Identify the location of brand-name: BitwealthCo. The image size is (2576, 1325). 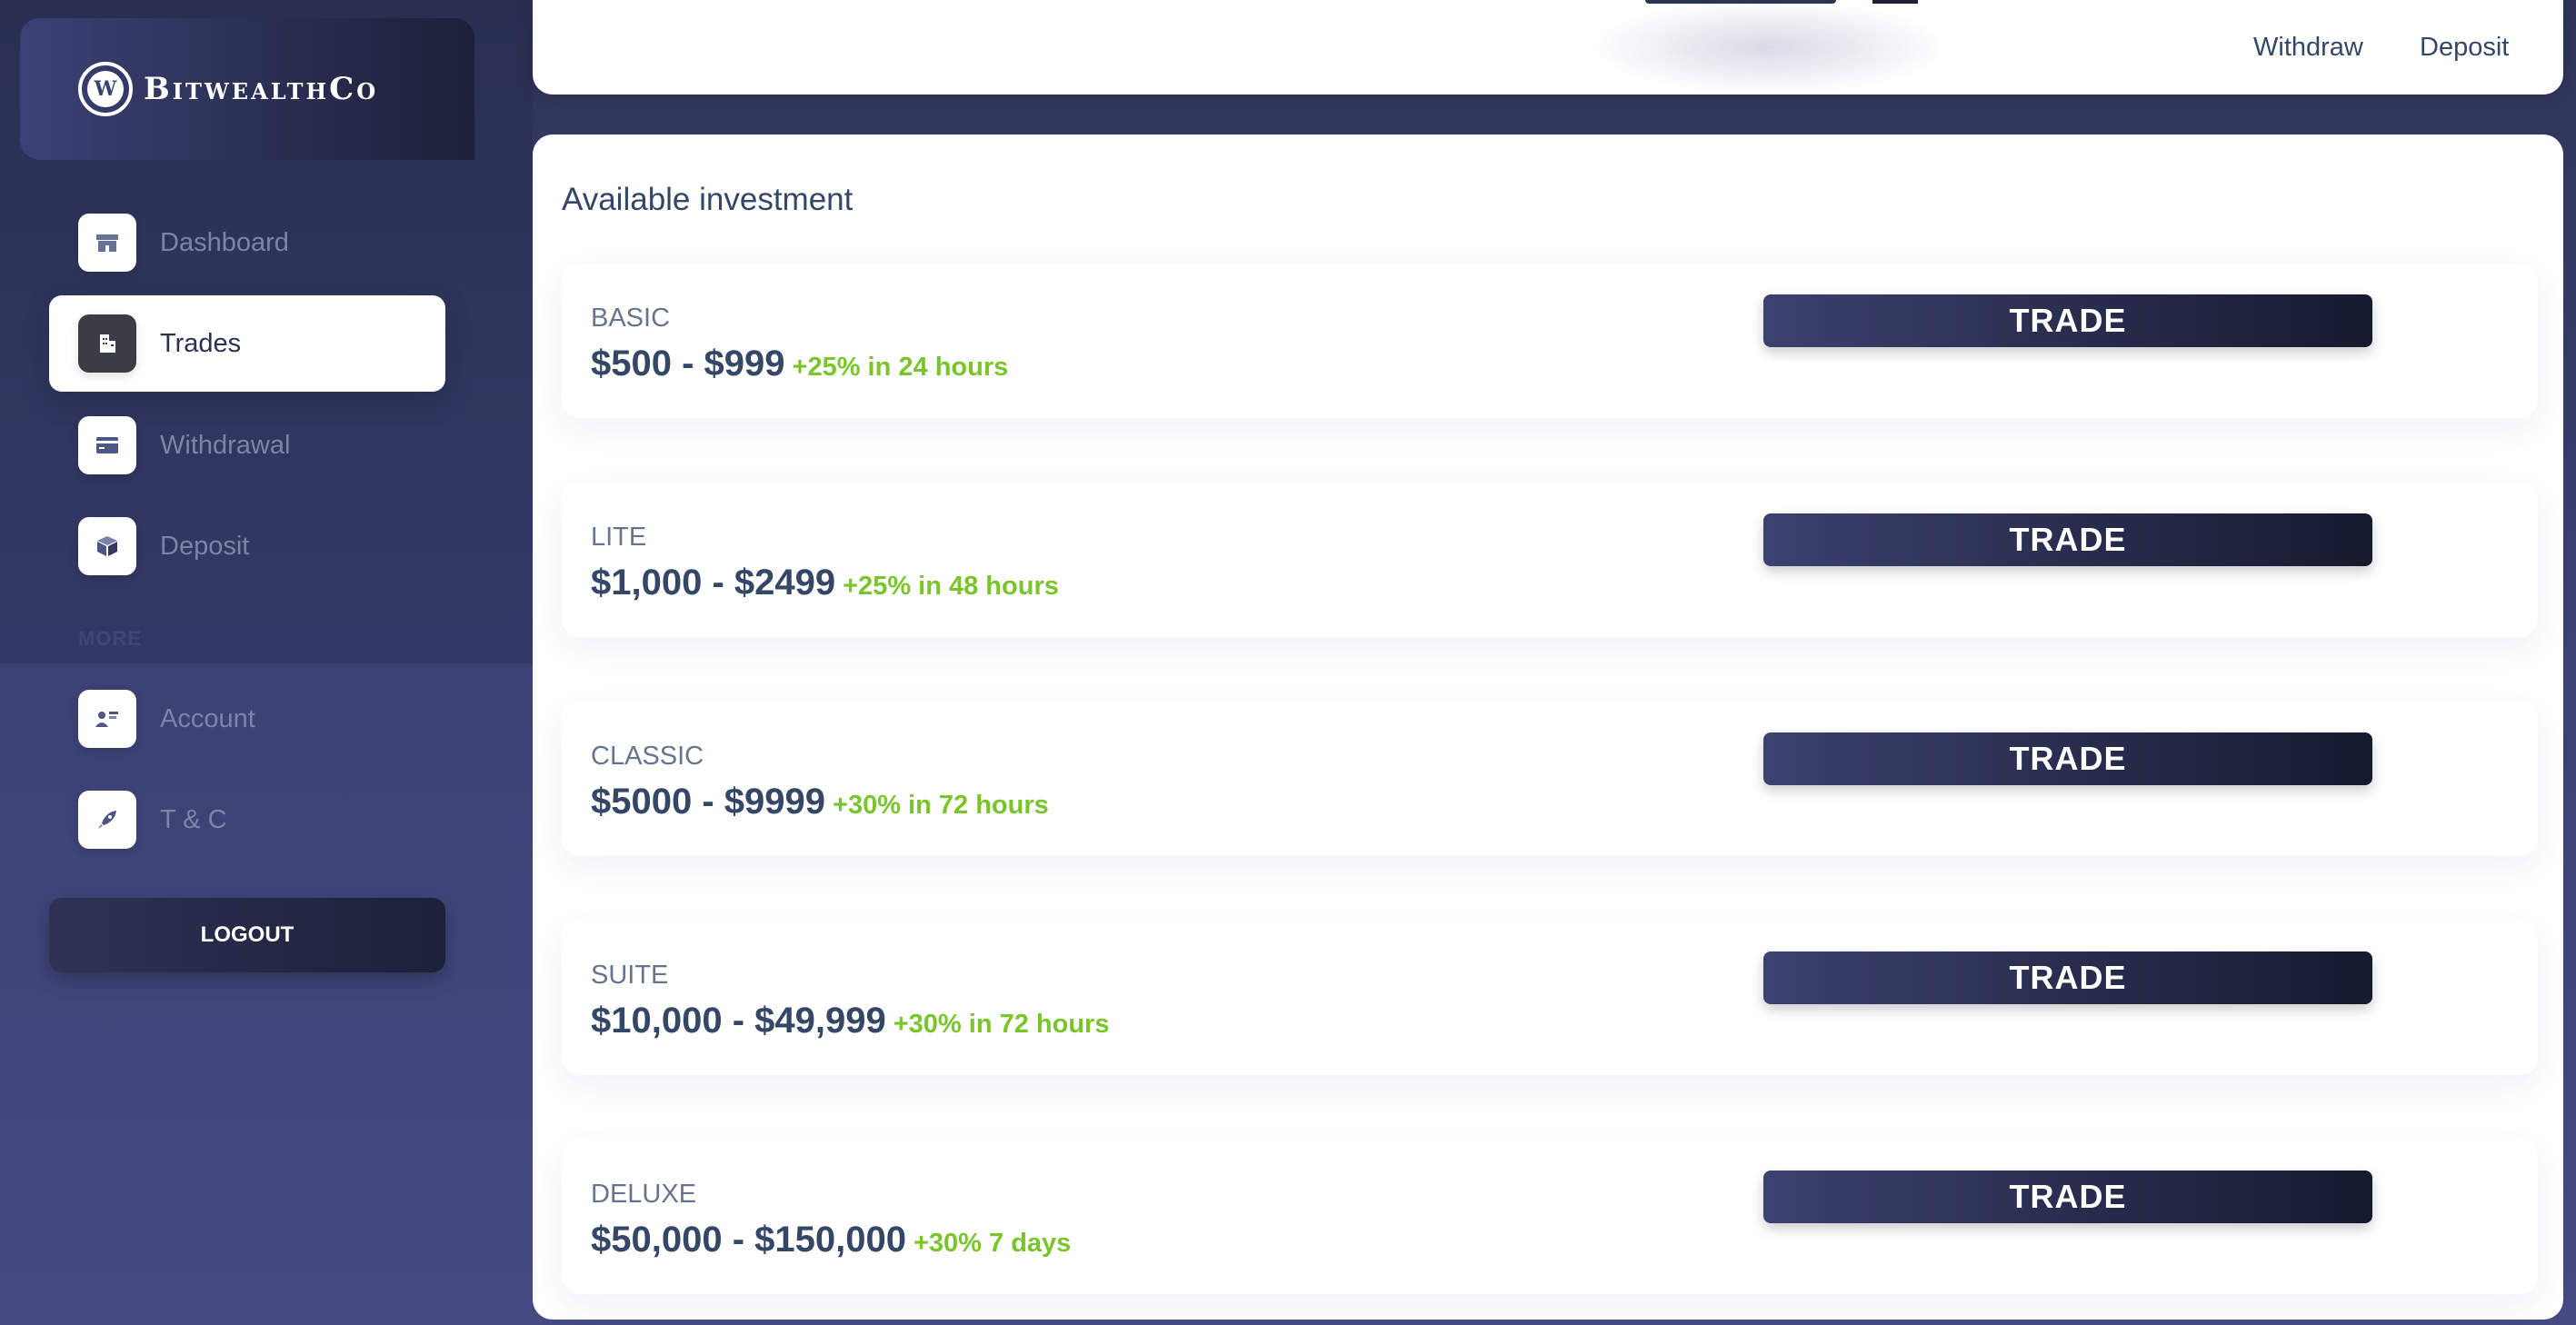
(261, 89).